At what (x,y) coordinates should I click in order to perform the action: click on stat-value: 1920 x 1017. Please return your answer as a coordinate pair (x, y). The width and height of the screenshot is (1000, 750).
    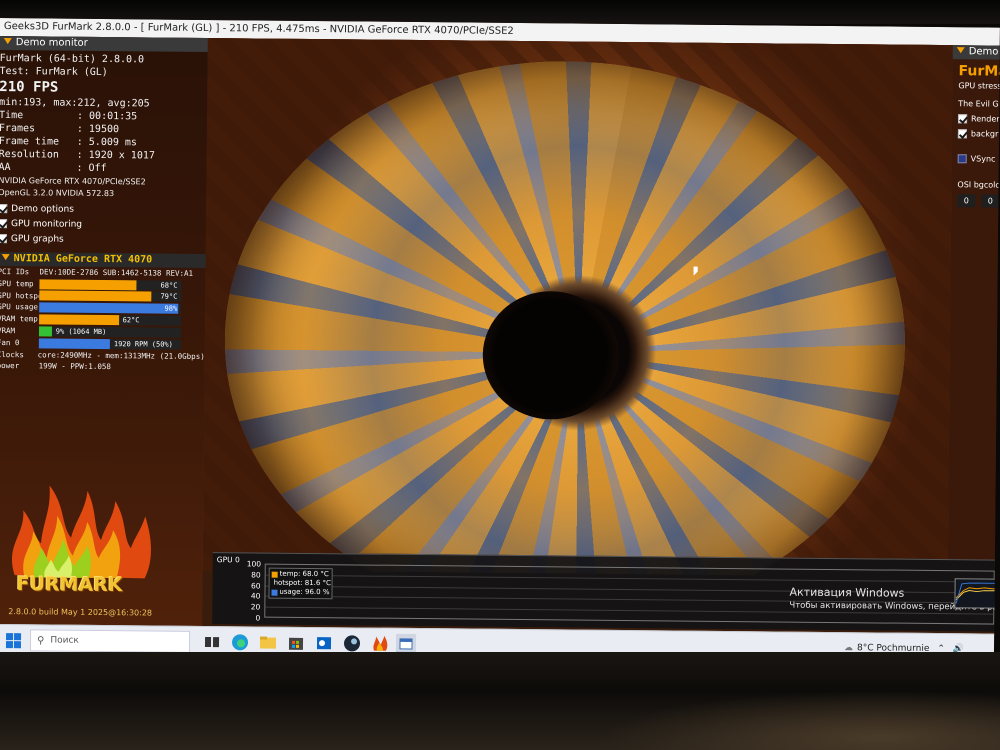
    Looking at the image, I should click on (121, 155).